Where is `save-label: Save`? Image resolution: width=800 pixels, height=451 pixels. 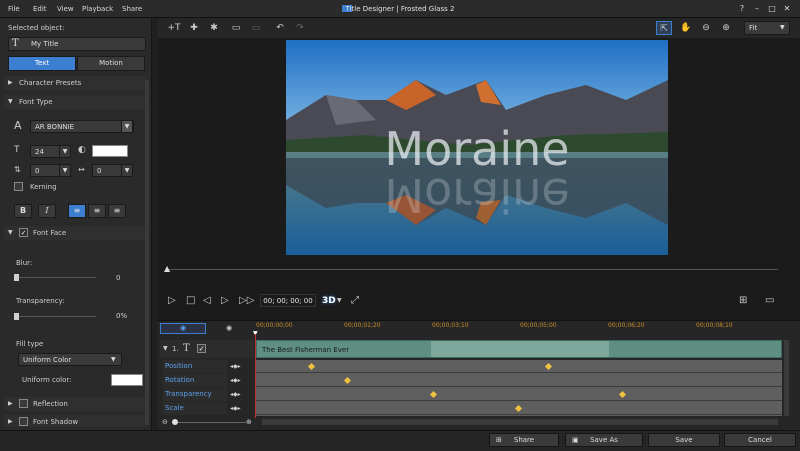 save-label: Save is located at coordinates (684, 440).